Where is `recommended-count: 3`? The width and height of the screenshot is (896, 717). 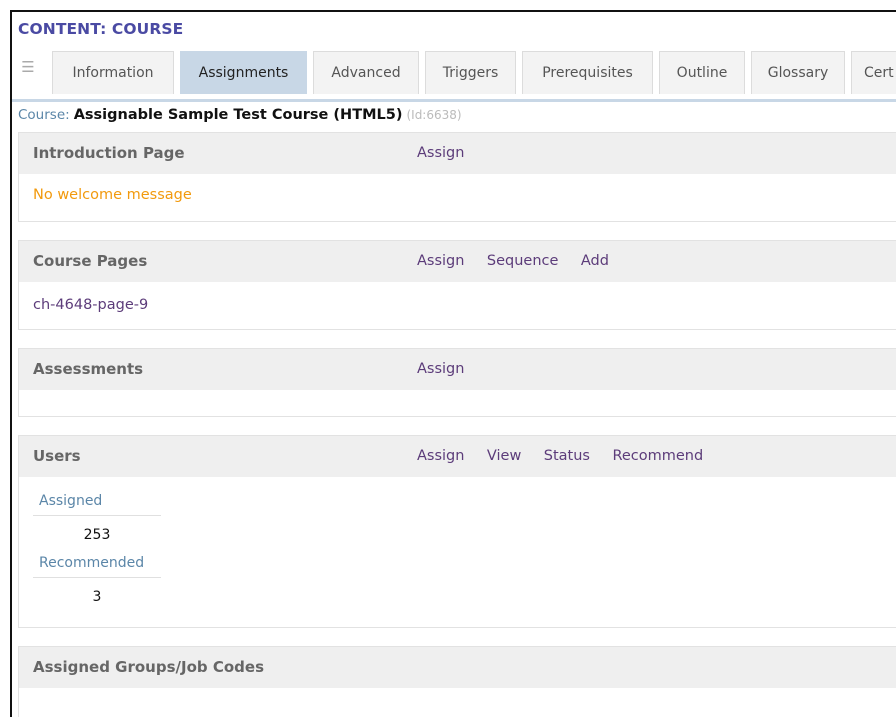 recommended-count: 3 is located at coordinates (97, 597).